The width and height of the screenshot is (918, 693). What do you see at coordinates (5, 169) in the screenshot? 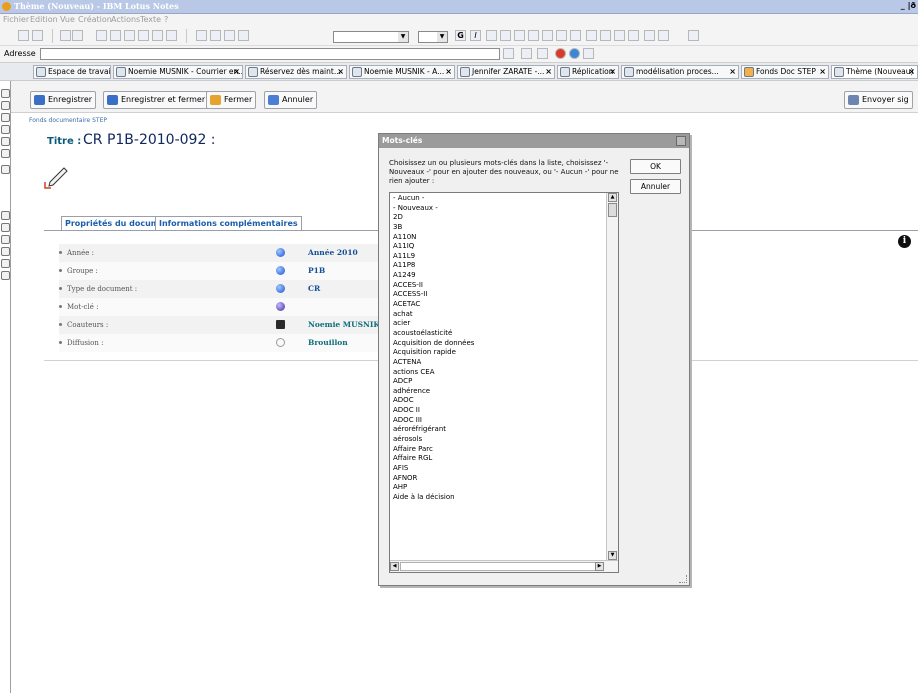
I see `favorites-icon` at bounding box center [5, 169].